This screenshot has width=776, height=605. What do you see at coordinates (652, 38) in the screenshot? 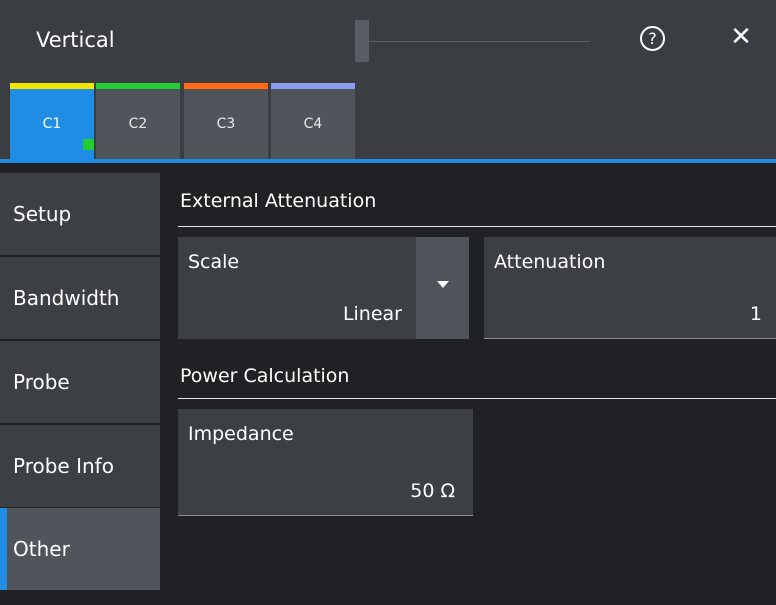
I see `question-circle-icon: ?` at bounding box center [652, 38].